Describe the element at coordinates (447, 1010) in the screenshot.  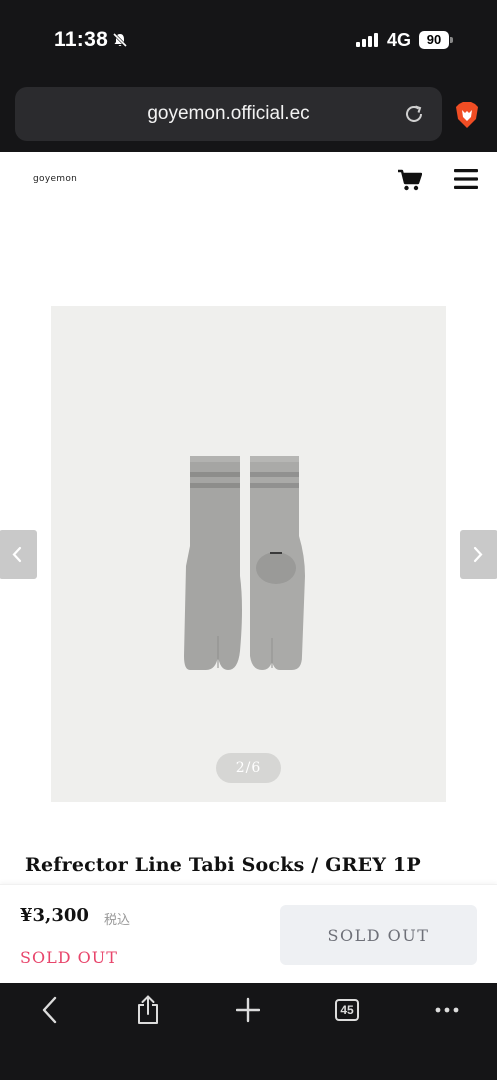
I see `more-icon` at that location.